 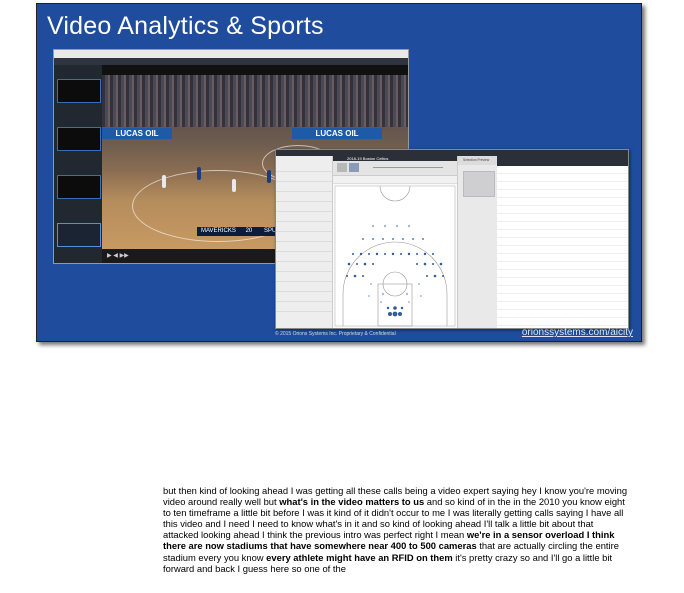 What do you see at coordinates (395, 256) in the screenshot?
I see `shot-chart-court` at bounding box center [395, 256].